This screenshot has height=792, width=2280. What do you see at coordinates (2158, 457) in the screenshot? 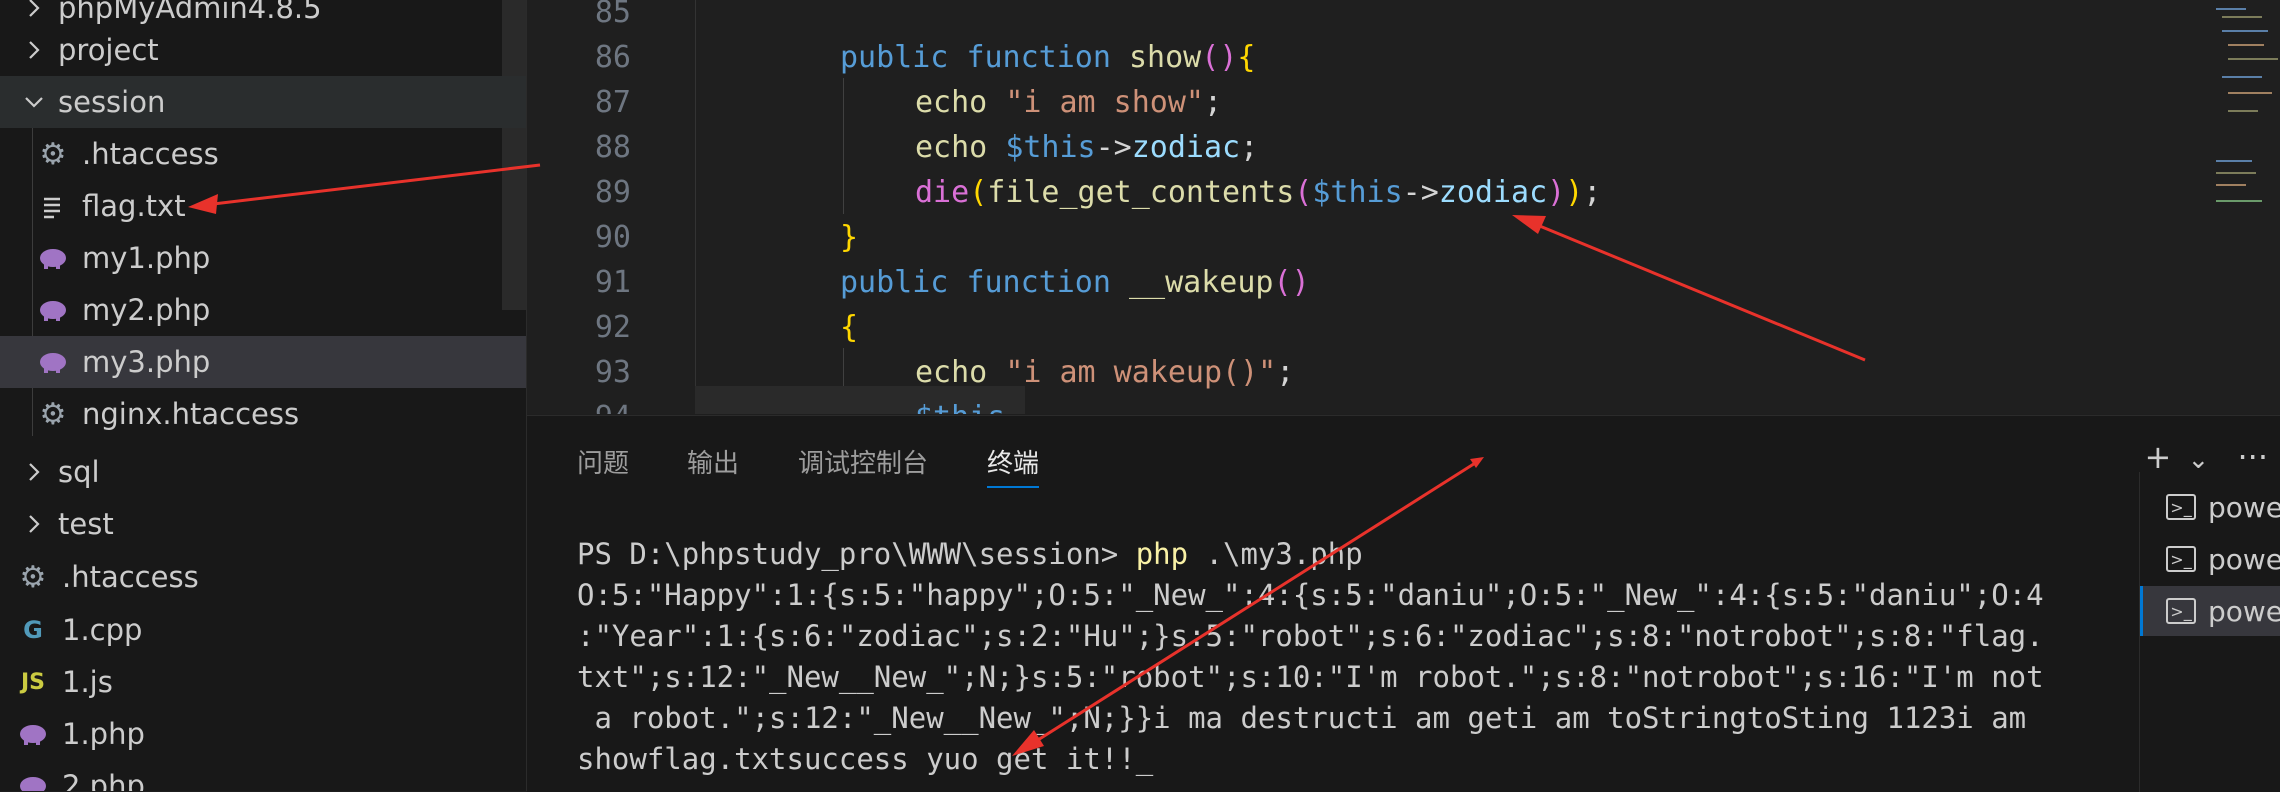
I see `add-terminal-button: +` at bounding box center [2158, 457].